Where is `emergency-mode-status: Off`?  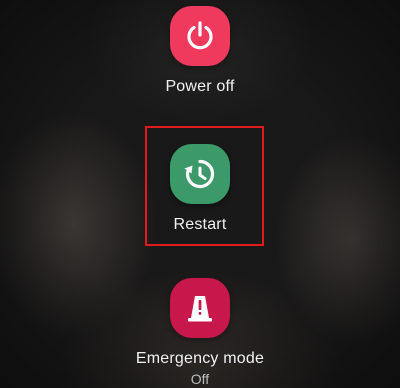
emergency-mode-status: Off is located at coordinates (200, 379).